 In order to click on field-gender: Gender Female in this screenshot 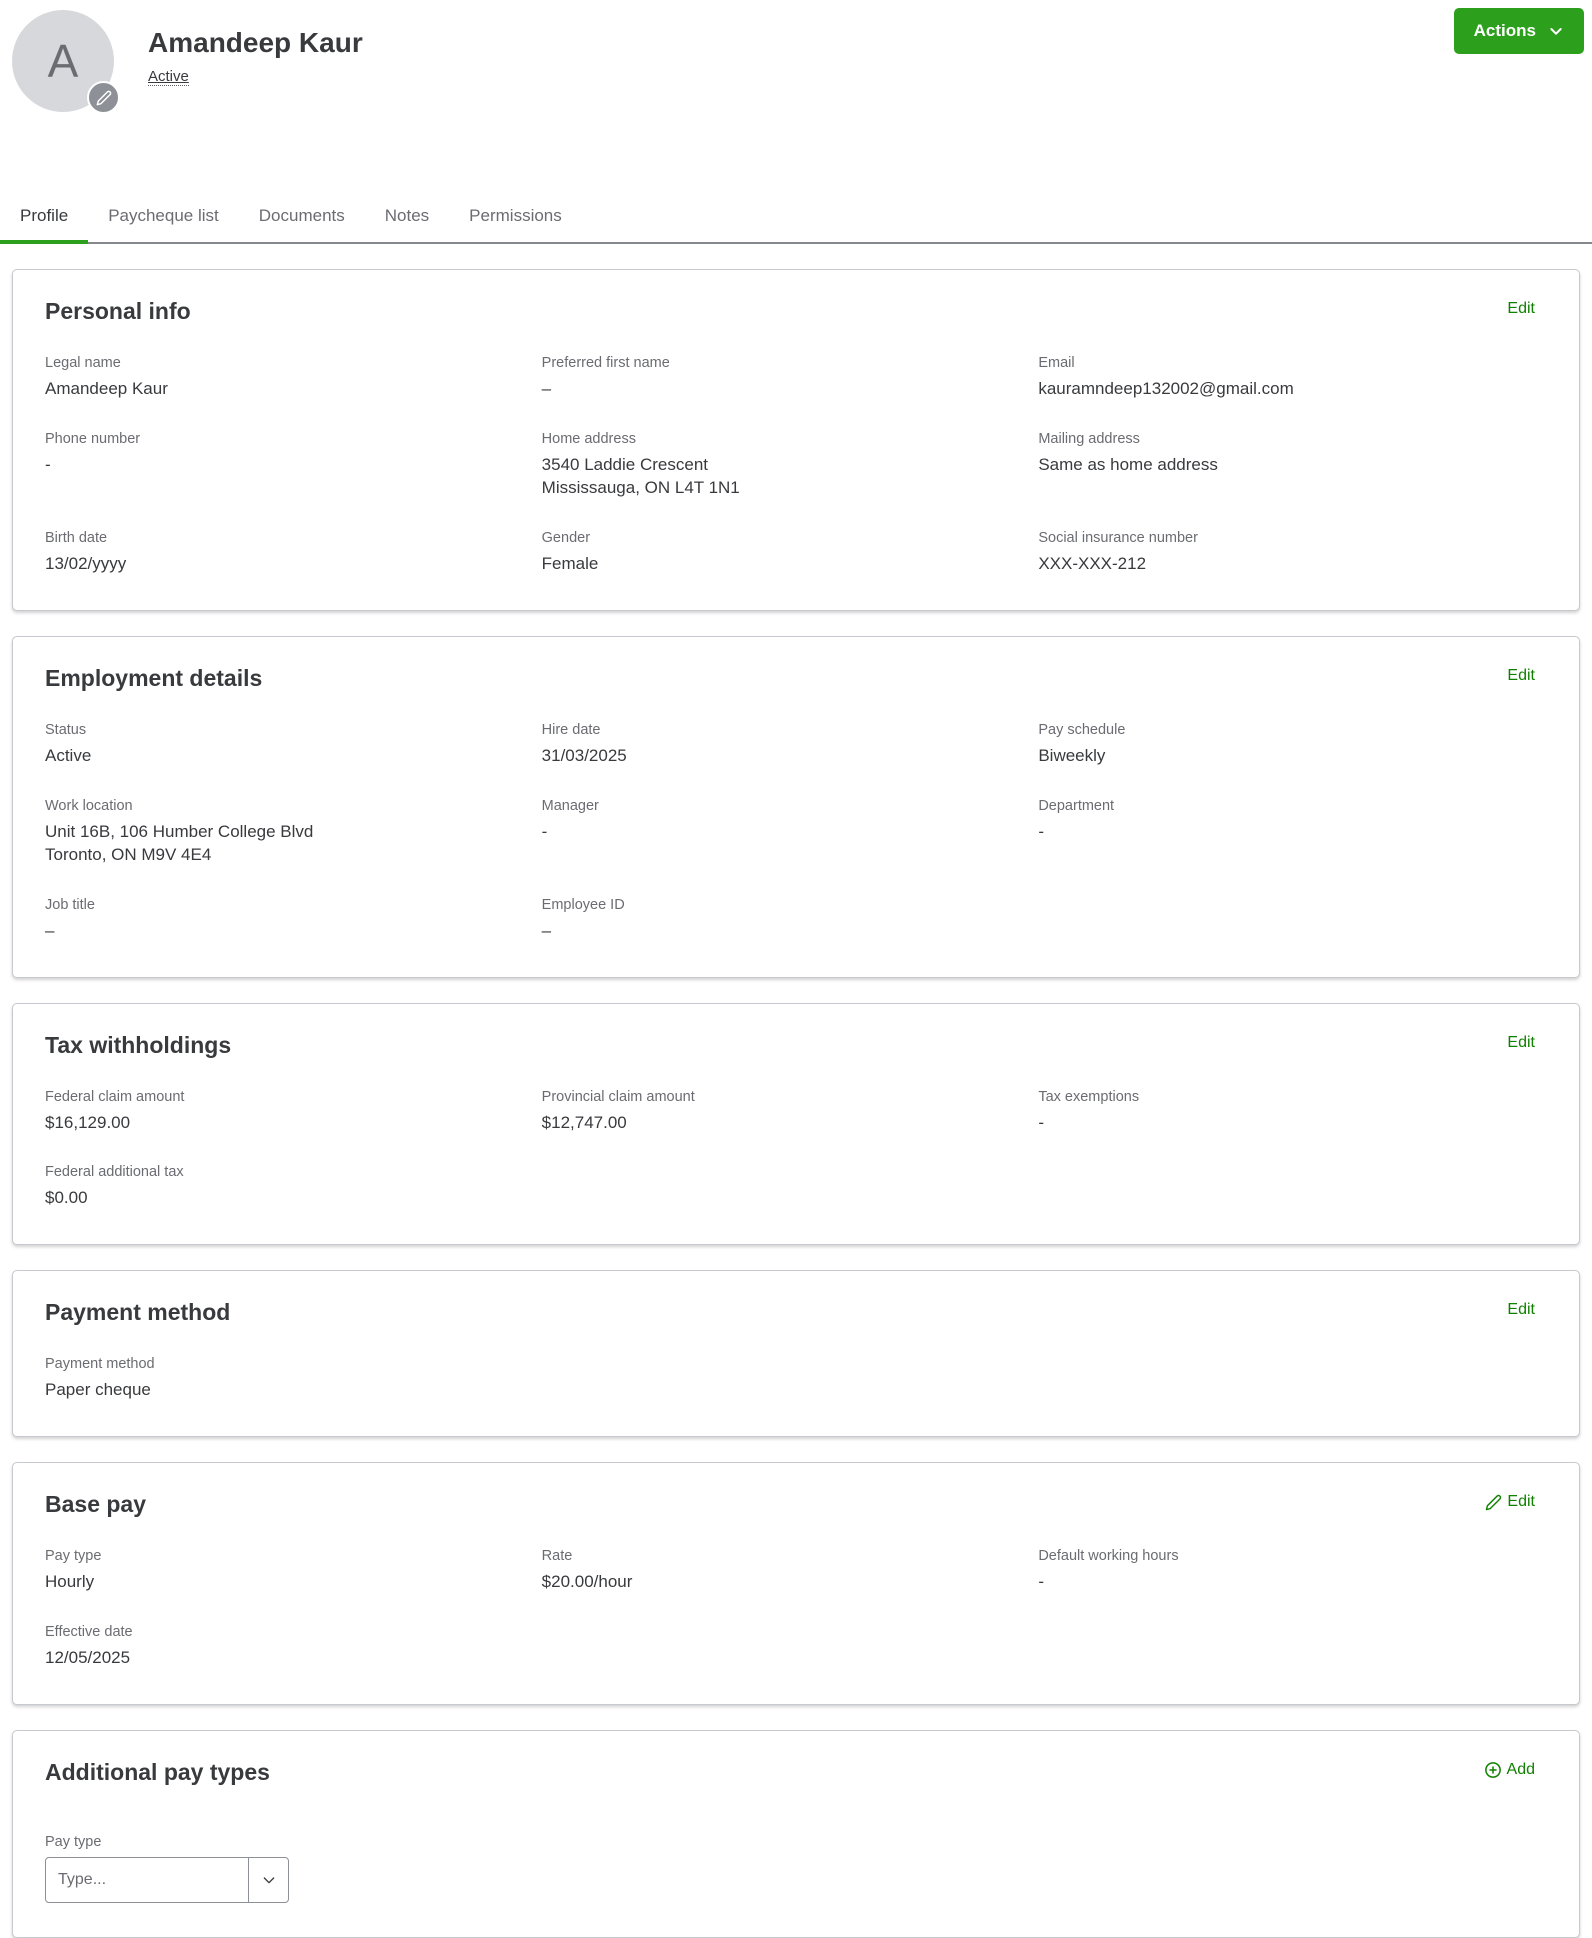, I will do `click(790, 553)`.